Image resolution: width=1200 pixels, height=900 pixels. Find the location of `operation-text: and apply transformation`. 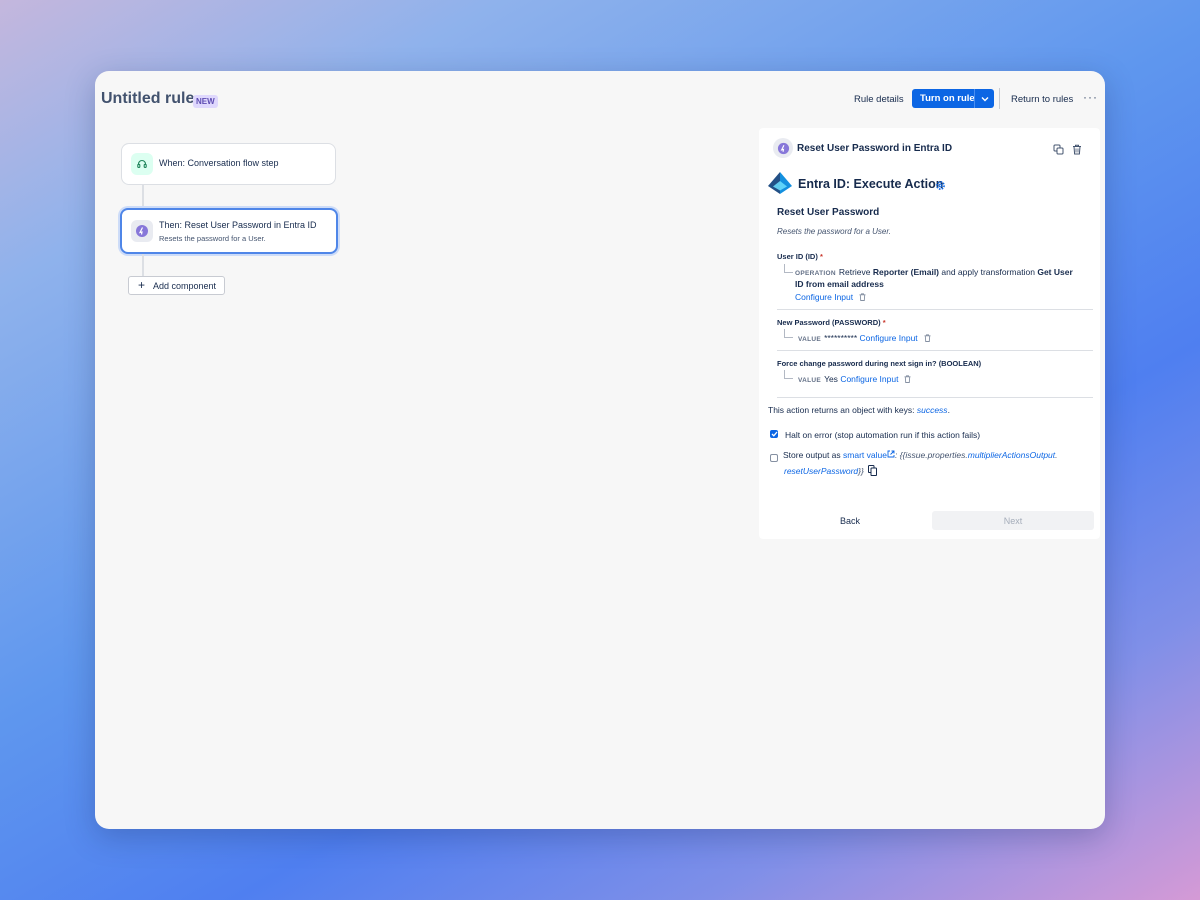

operation-text: and apply transformation is located at coordinates (988, 272).